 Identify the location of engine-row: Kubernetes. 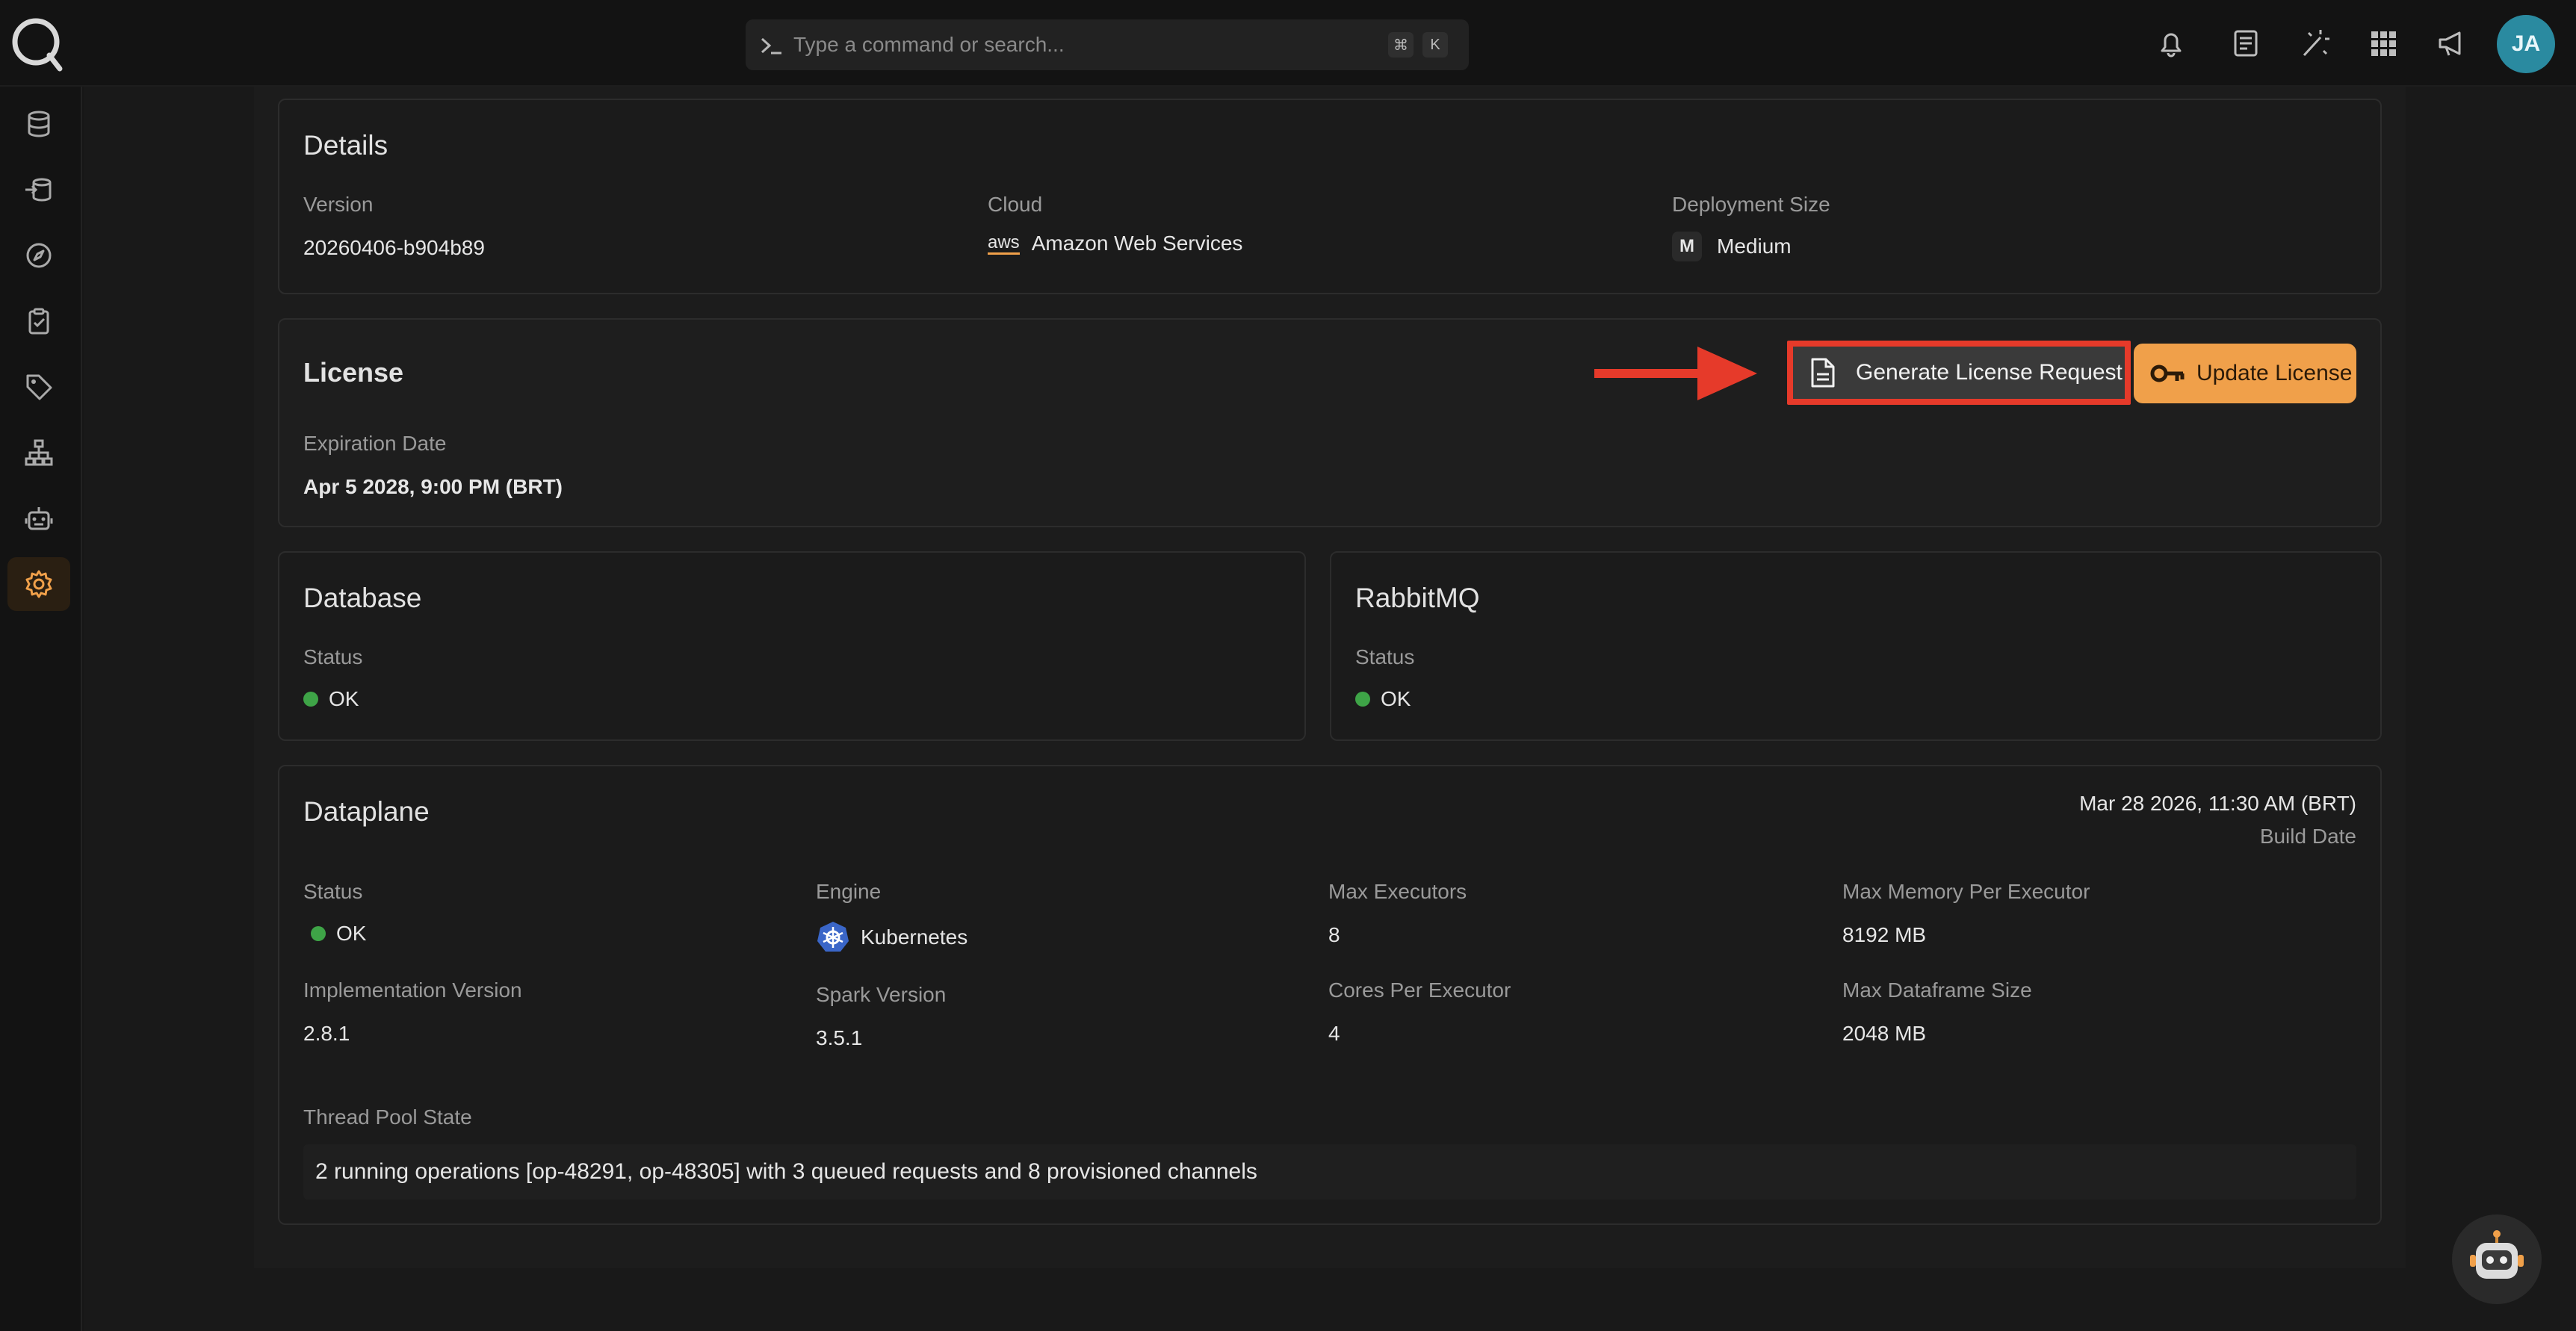
(891, 937).